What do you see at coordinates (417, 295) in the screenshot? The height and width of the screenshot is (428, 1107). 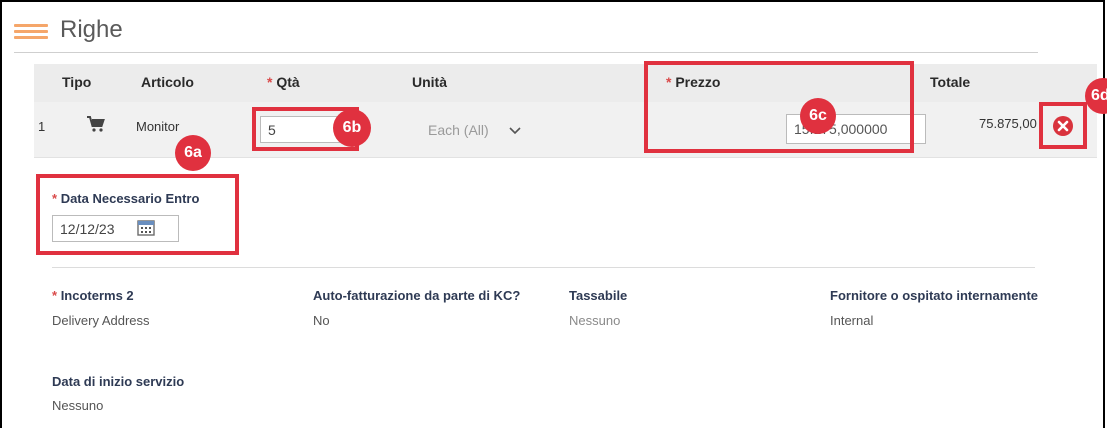 I see `label-autofatturazione: Auto-fatturazione da parte di KC?` at bounding box center [417, 295].